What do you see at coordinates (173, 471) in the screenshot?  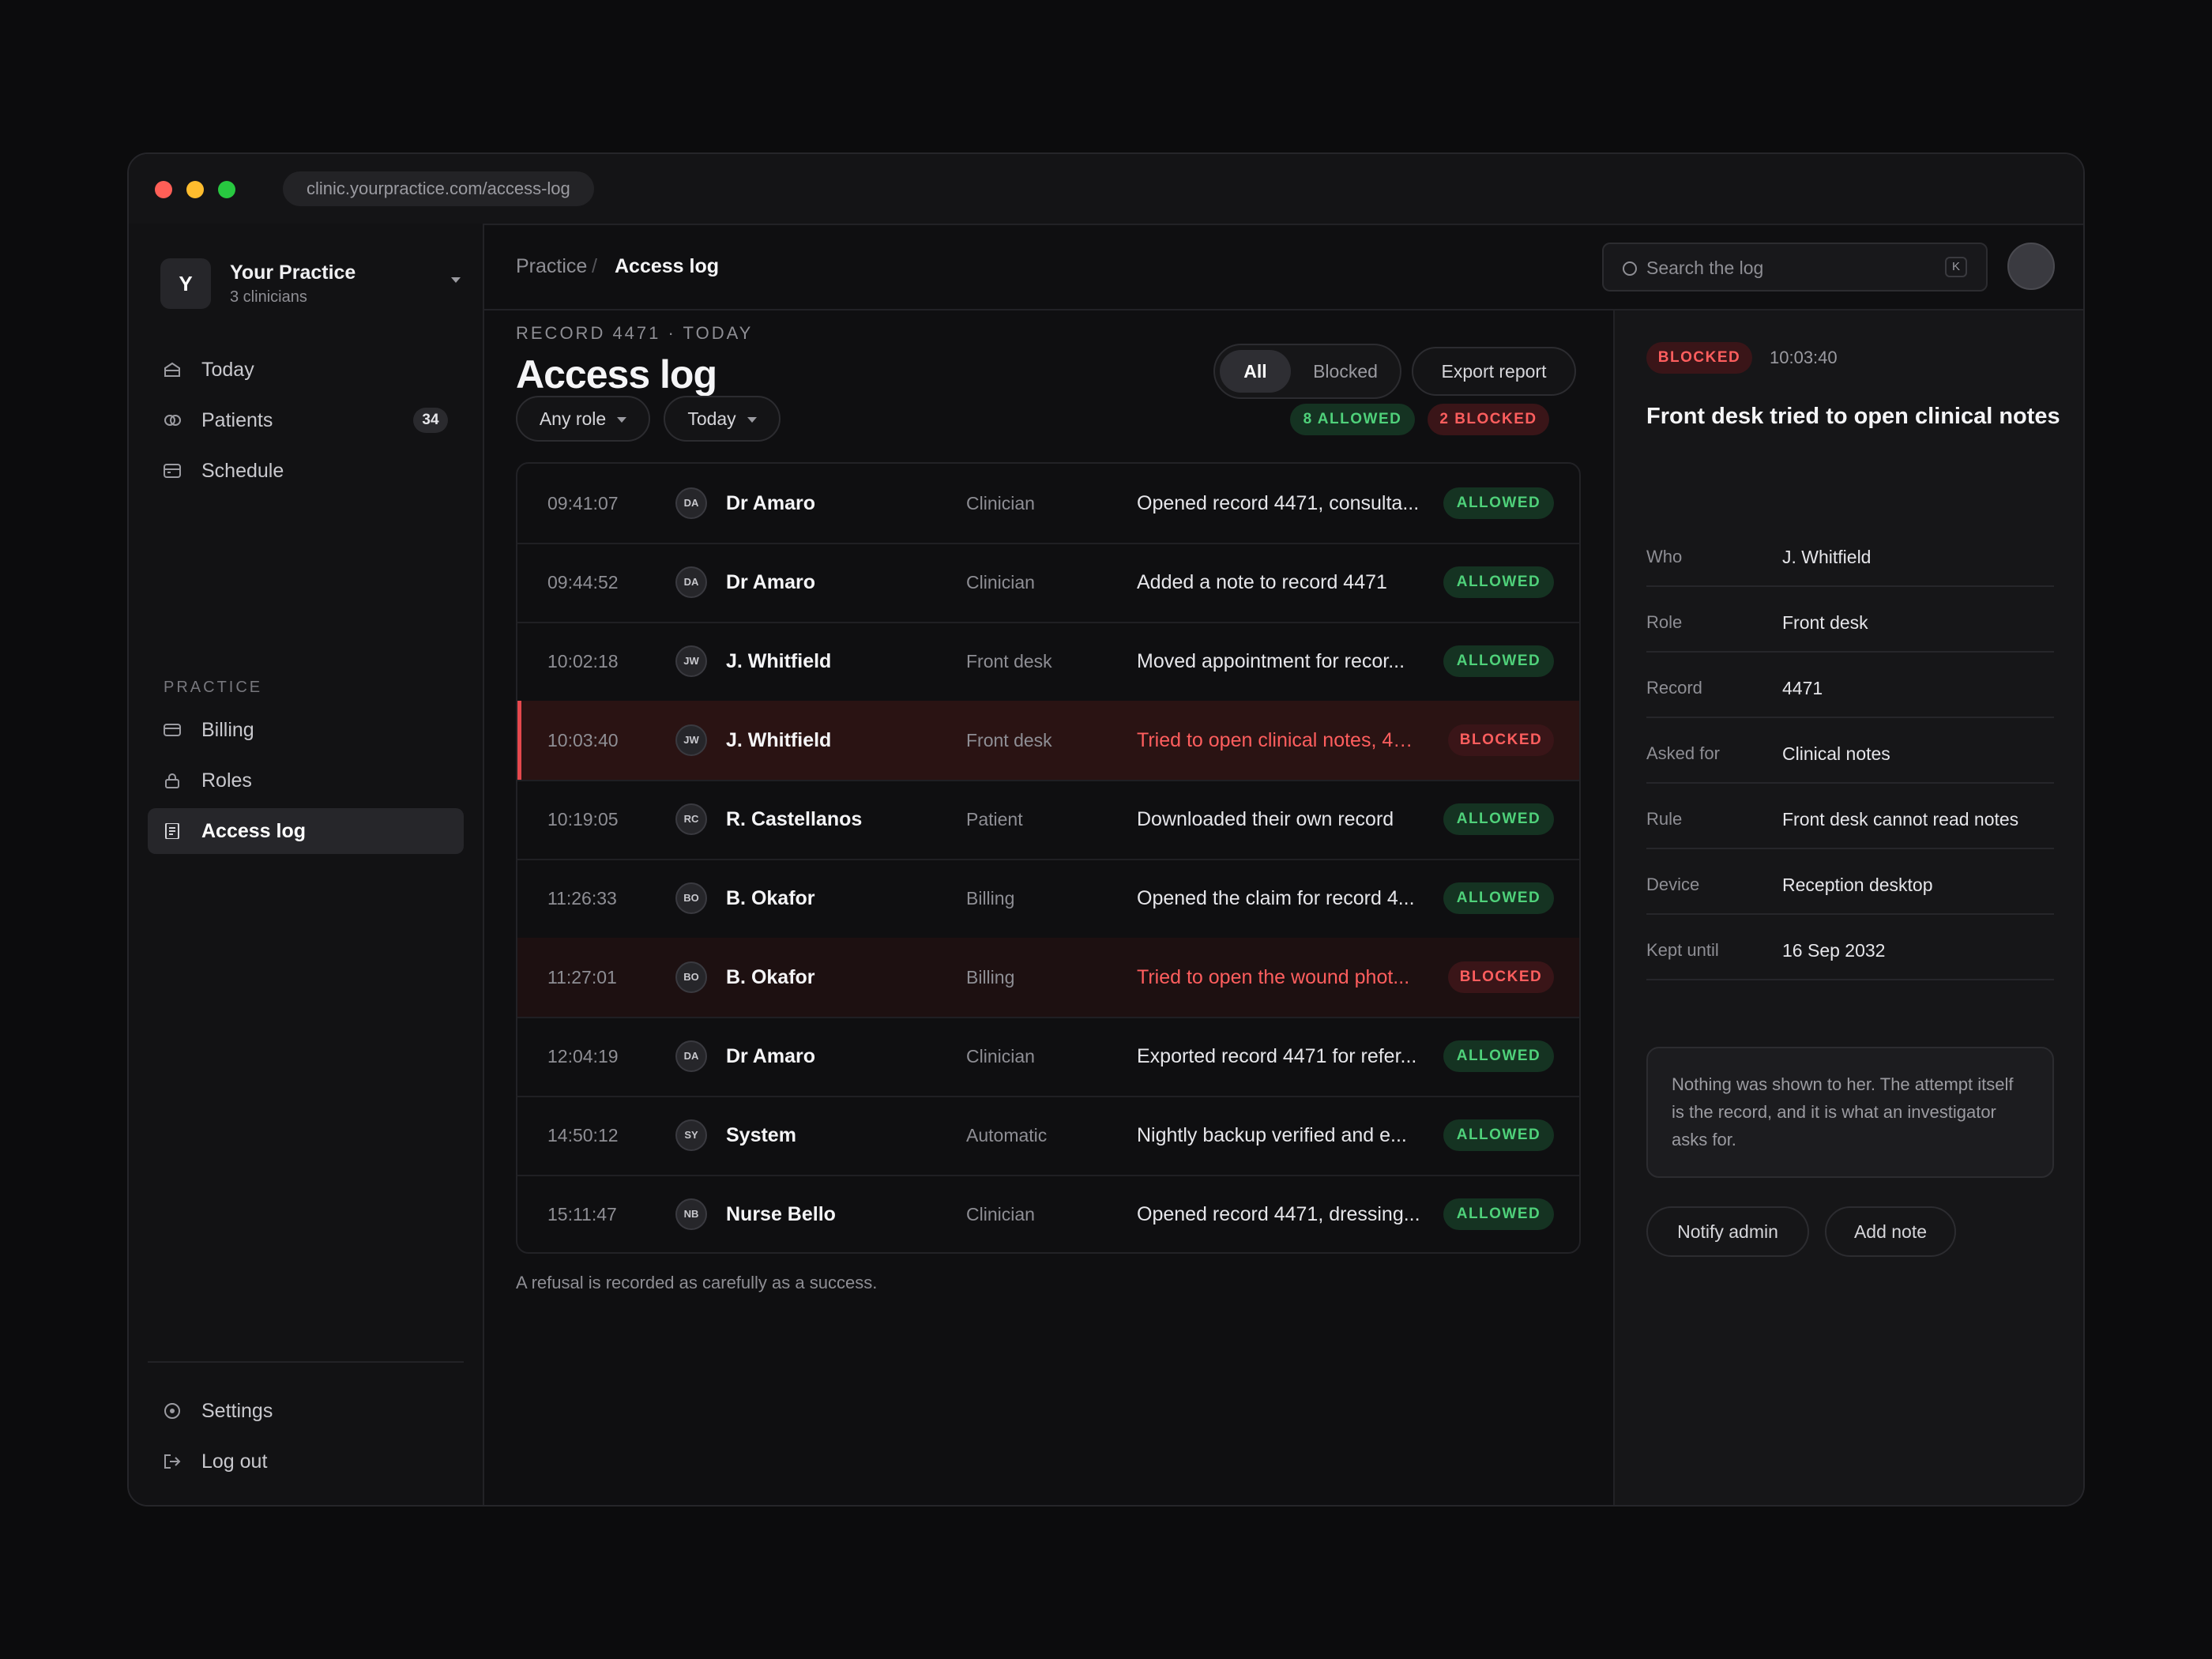 I see `calendar-icon` at bounding box center [173, 471].